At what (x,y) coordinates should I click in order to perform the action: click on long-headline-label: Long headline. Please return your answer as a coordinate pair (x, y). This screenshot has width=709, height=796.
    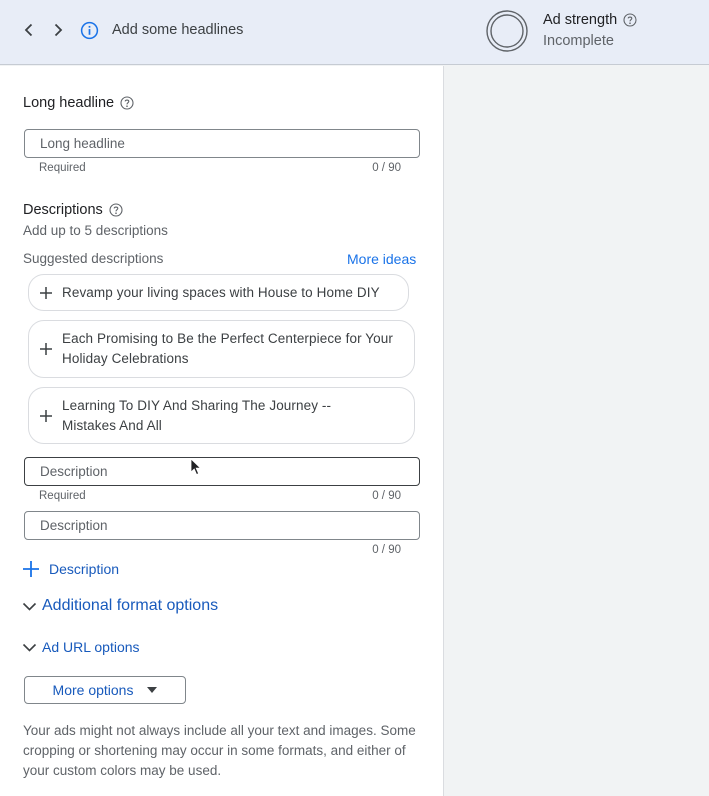
    Looking at the image, I should click on (78, 103).